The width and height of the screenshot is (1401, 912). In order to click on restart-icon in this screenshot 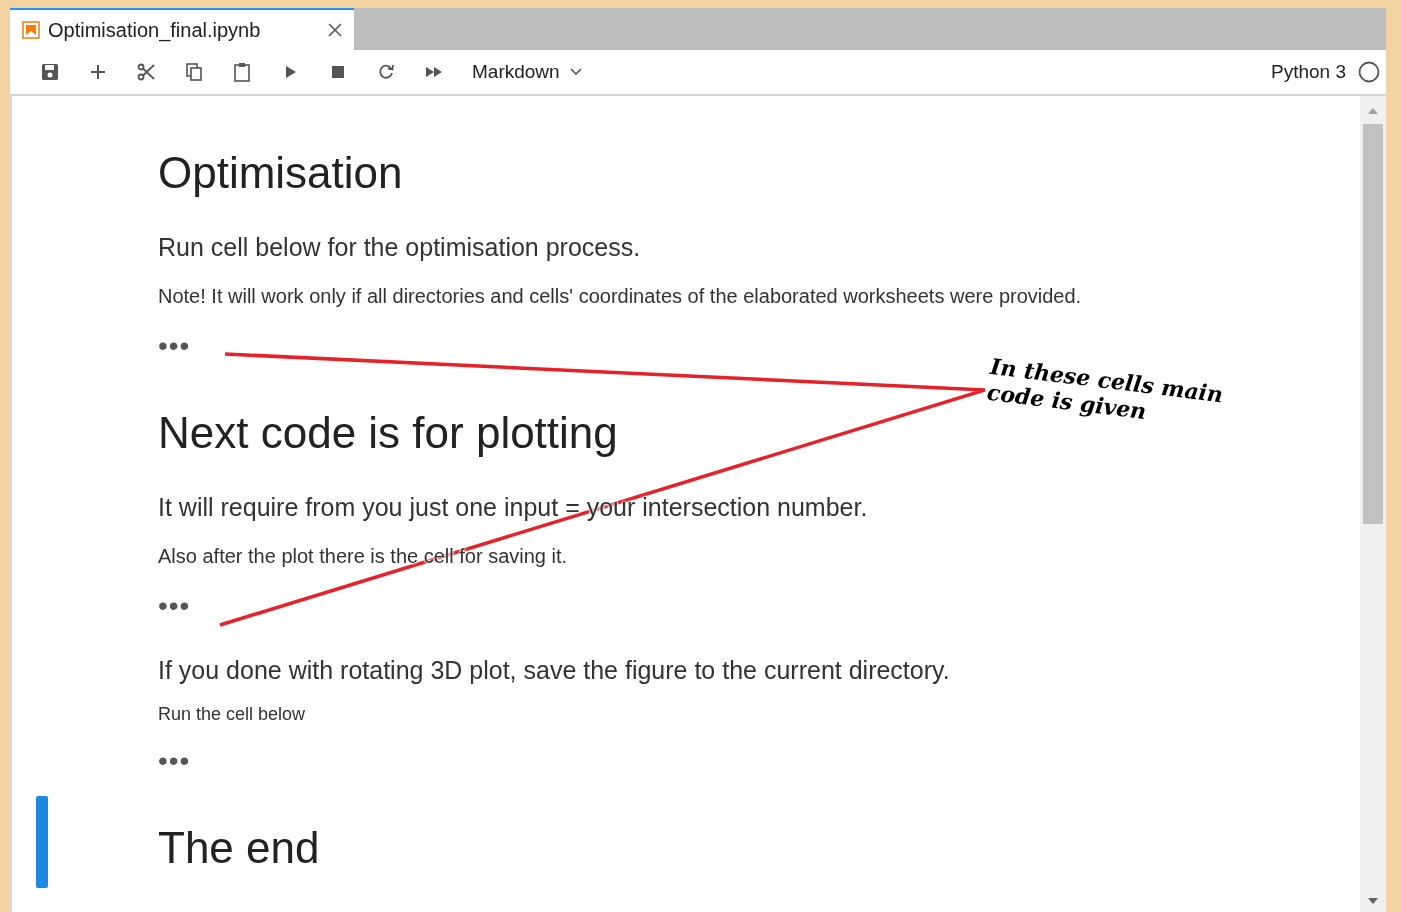, I will do `click(386, 72)`.